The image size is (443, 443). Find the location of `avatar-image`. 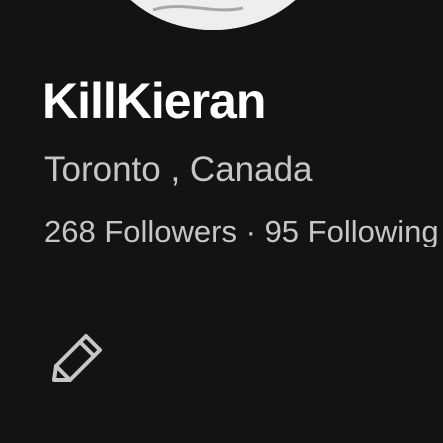

avatar-image is located at coordinates (213, 15).